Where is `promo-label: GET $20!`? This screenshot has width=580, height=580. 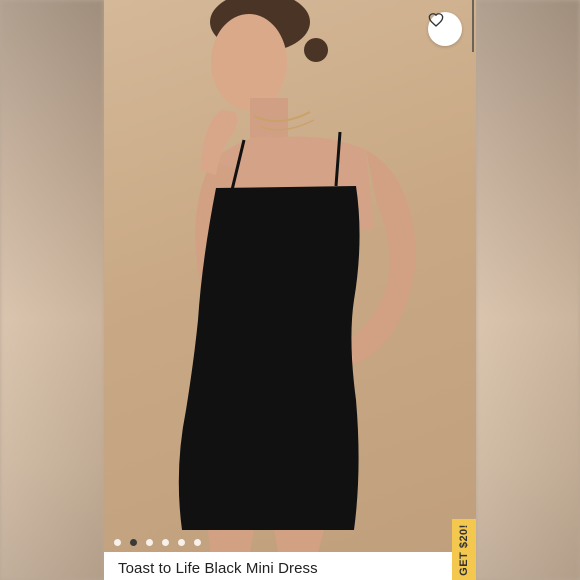
promo-label: GET $20! is located at coordinates (464, 549).